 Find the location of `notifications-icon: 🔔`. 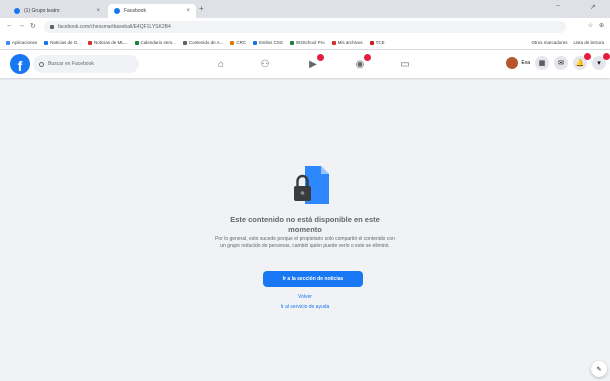

notifications-icon: 🔔 is located at coordinates (582, 61).